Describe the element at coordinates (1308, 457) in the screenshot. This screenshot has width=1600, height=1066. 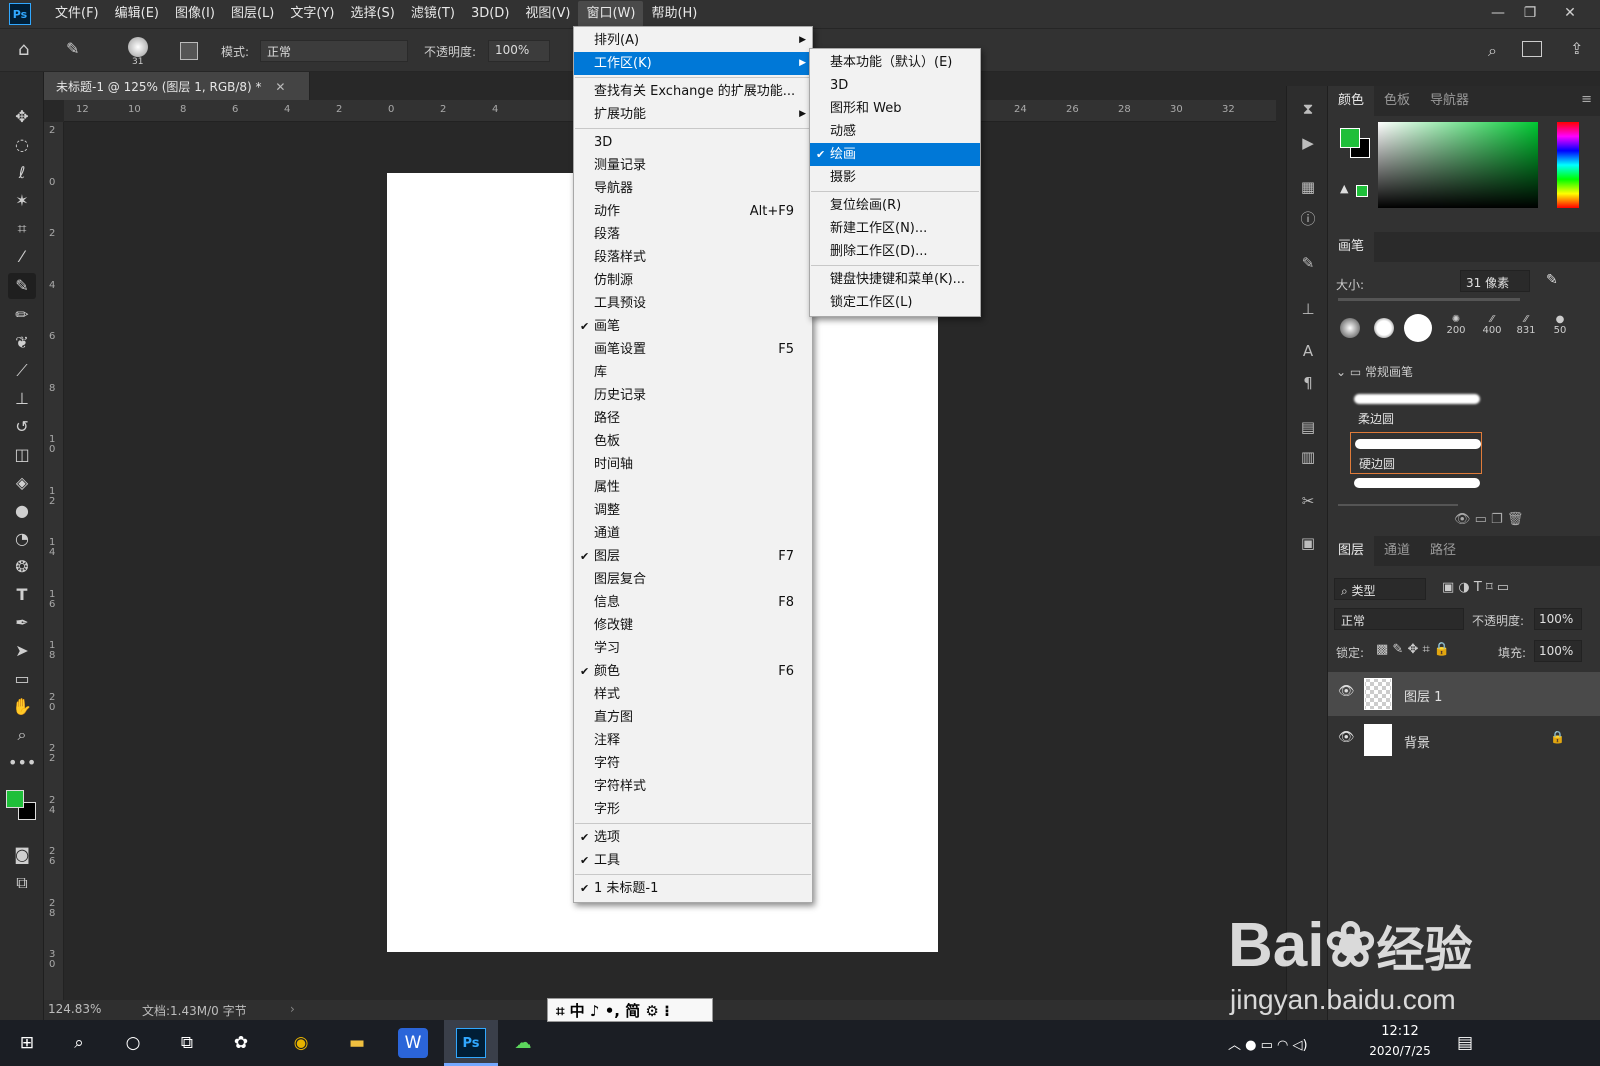
I see `notes-icon: ▥` at that location.